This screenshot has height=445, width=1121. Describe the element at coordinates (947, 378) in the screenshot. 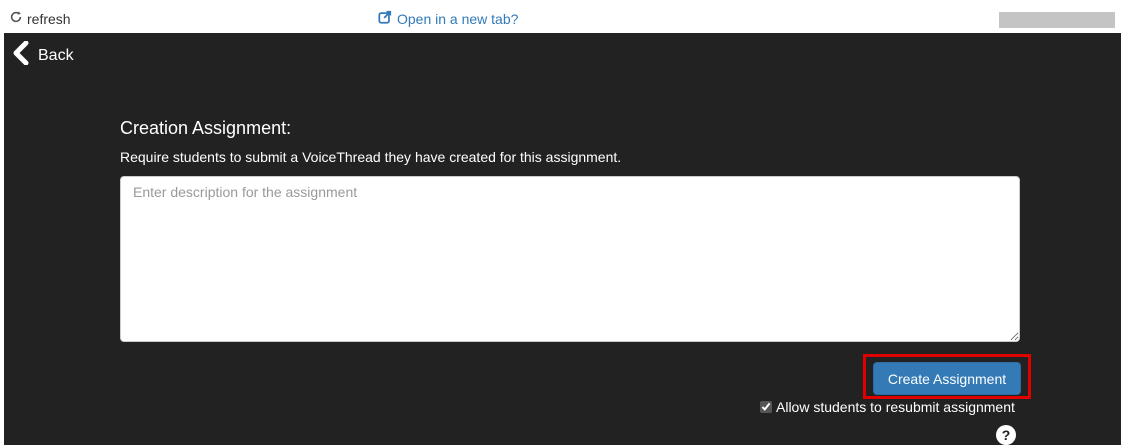

I see `create-assignment-button: Create Assignment` at that location.